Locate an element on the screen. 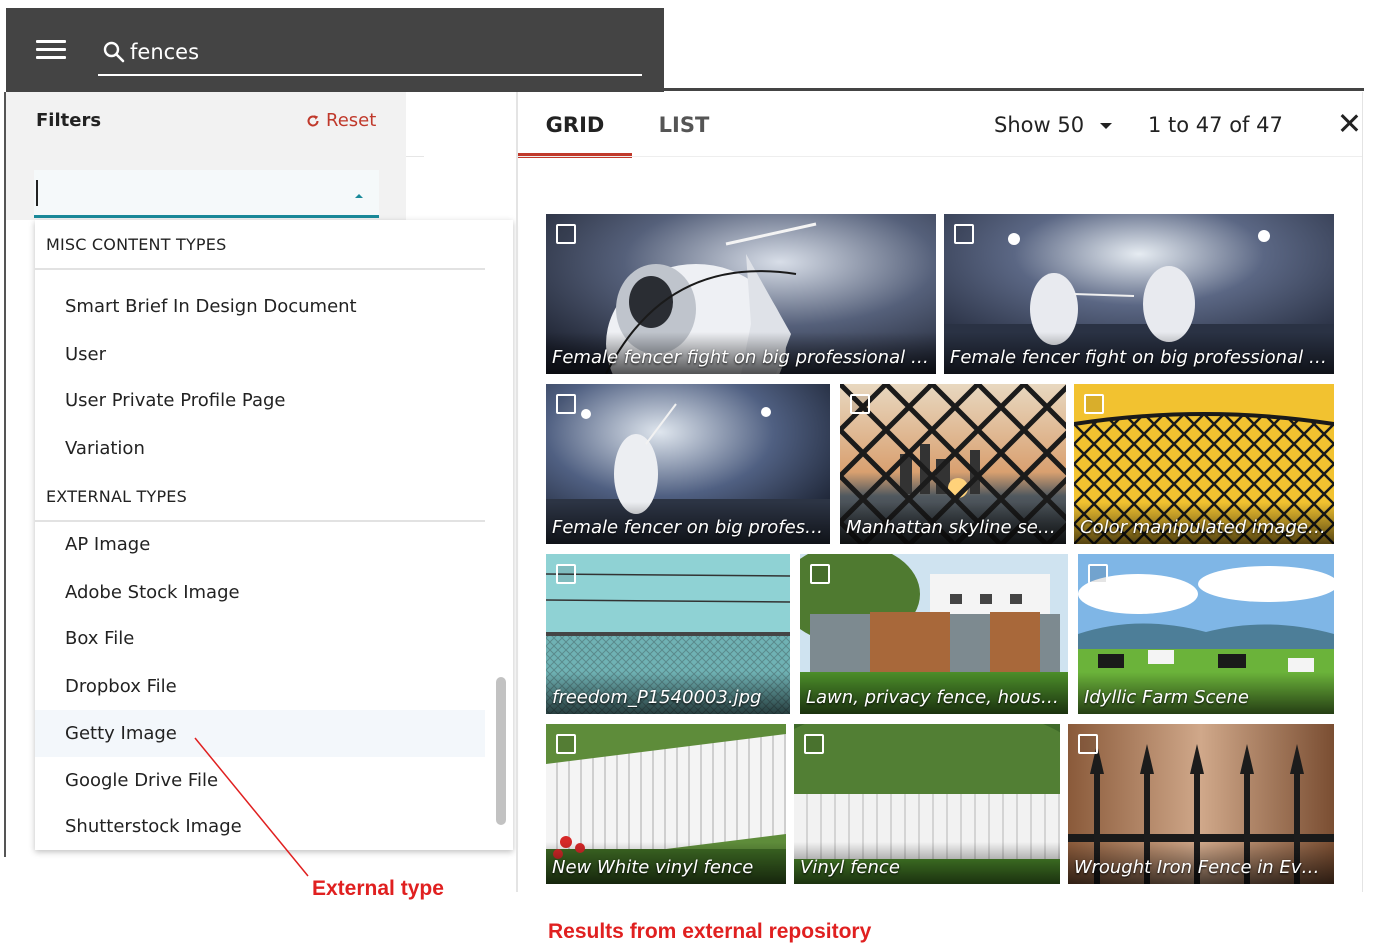  close-icon is located at coordinates (1349, 123).